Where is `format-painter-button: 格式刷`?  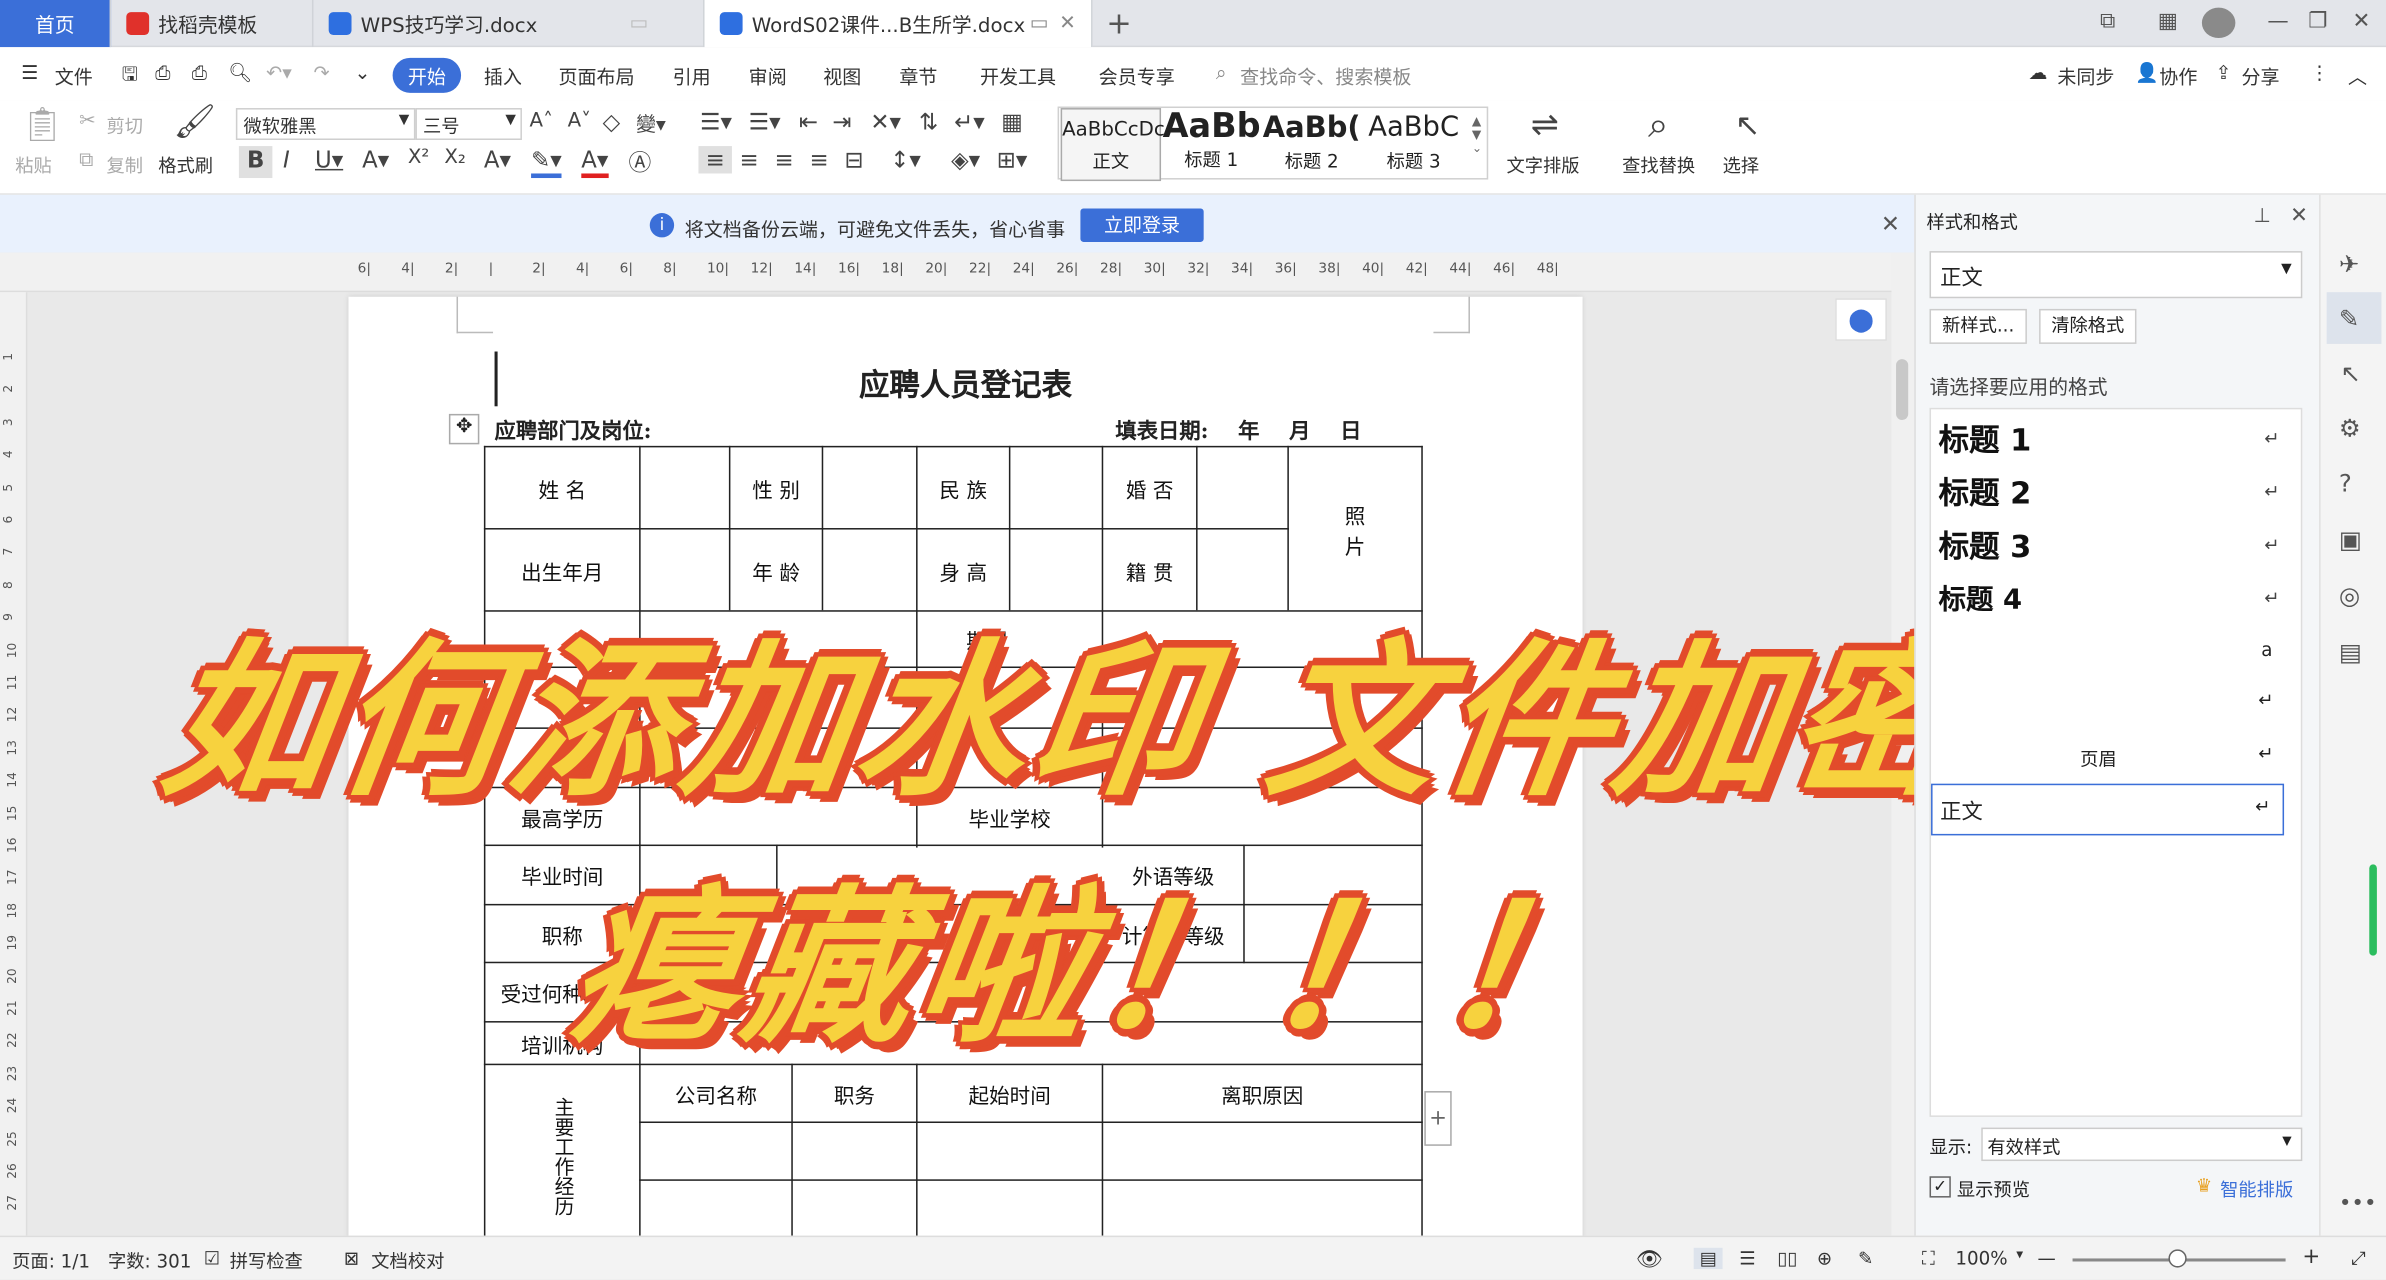
format-painter-button: 格式刷 is located at coordinates (185, 165).